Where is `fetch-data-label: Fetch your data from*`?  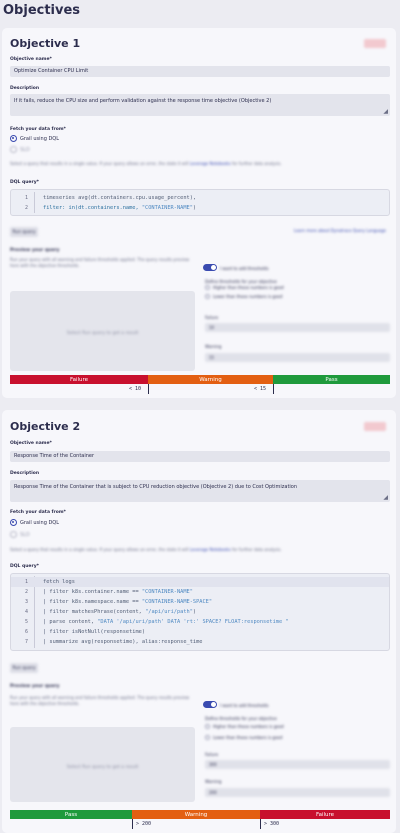 fetch-data-label: Fetch your data from* is located at coordinates (38, 129).